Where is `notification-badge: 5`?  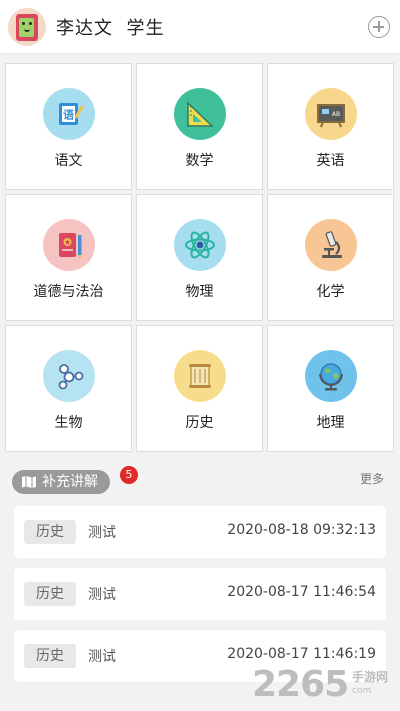 notification-badge: 5 is located at coordinates (129, 475).